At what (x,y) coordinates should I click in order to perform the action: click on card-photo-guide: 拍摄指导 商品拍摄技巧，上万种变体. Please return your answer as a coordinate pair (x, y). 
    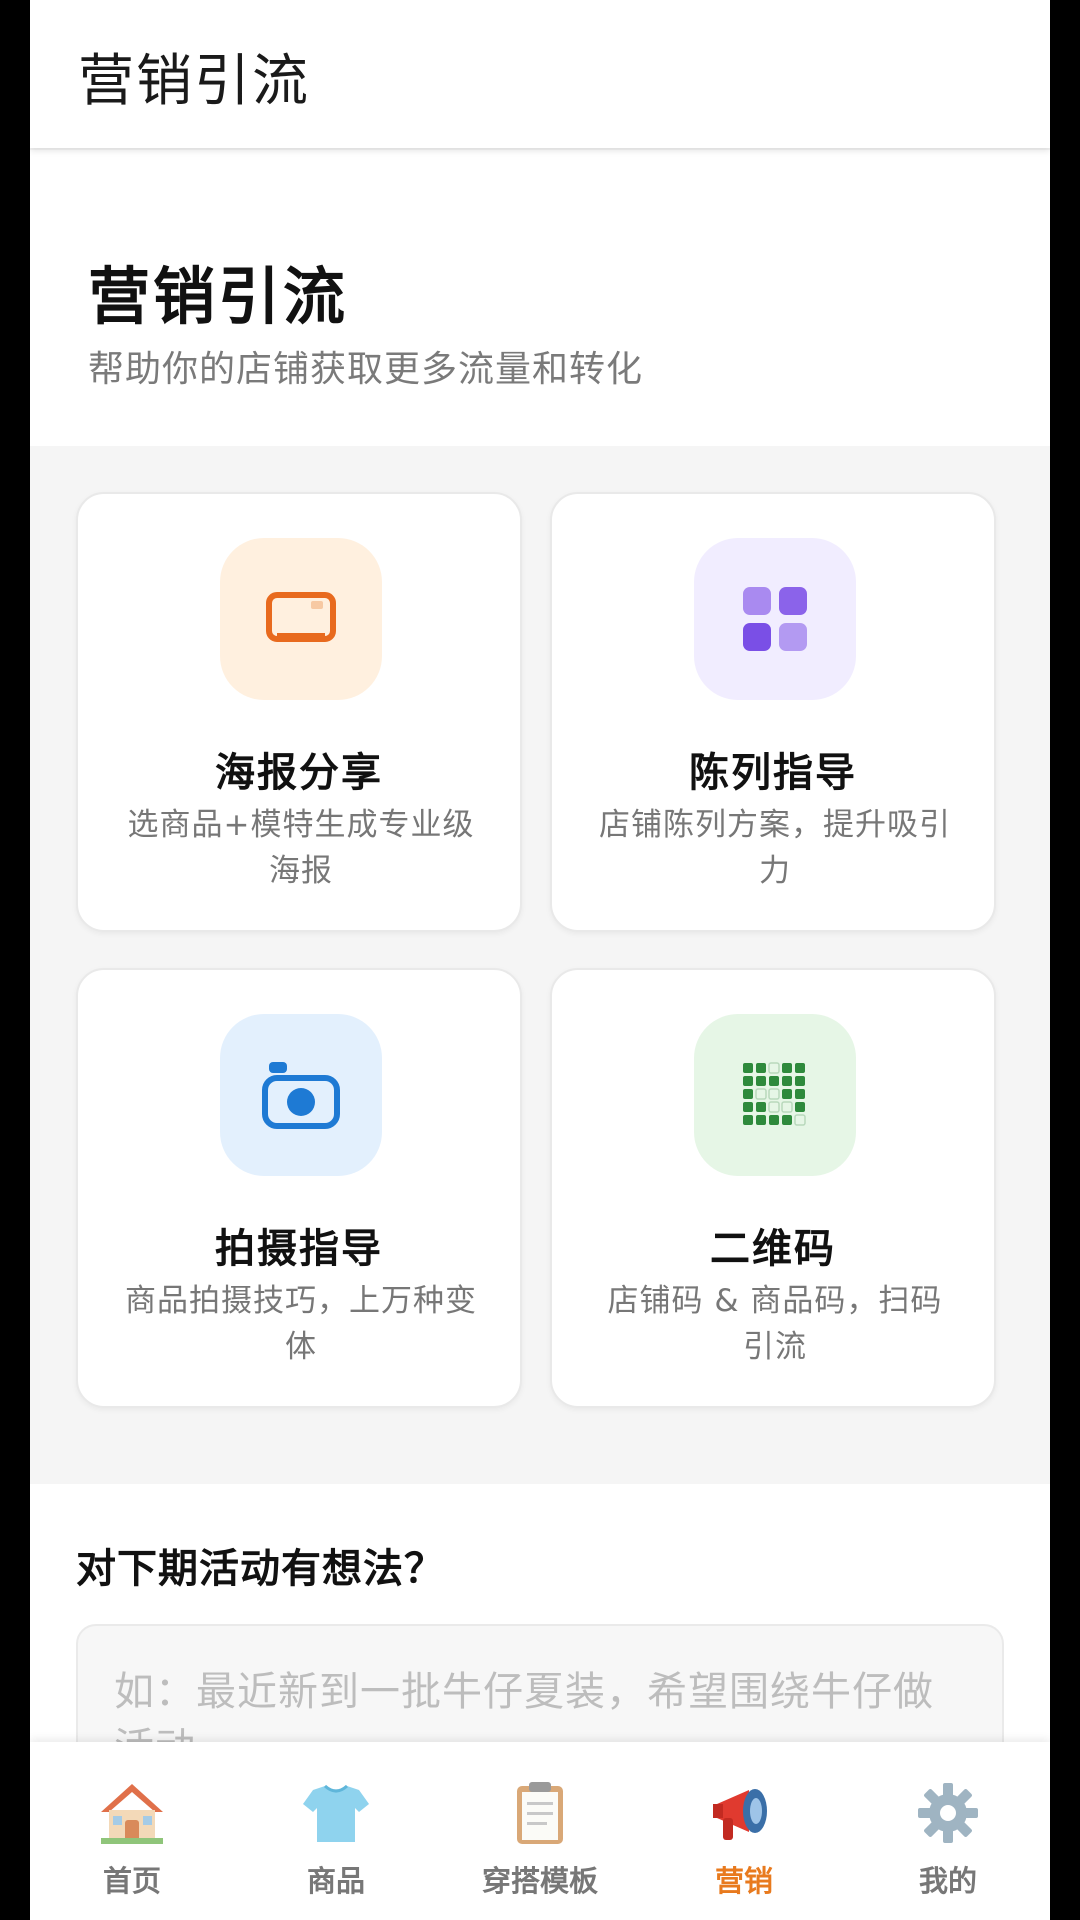
    Looking at the image, I should click on (299, 1188).